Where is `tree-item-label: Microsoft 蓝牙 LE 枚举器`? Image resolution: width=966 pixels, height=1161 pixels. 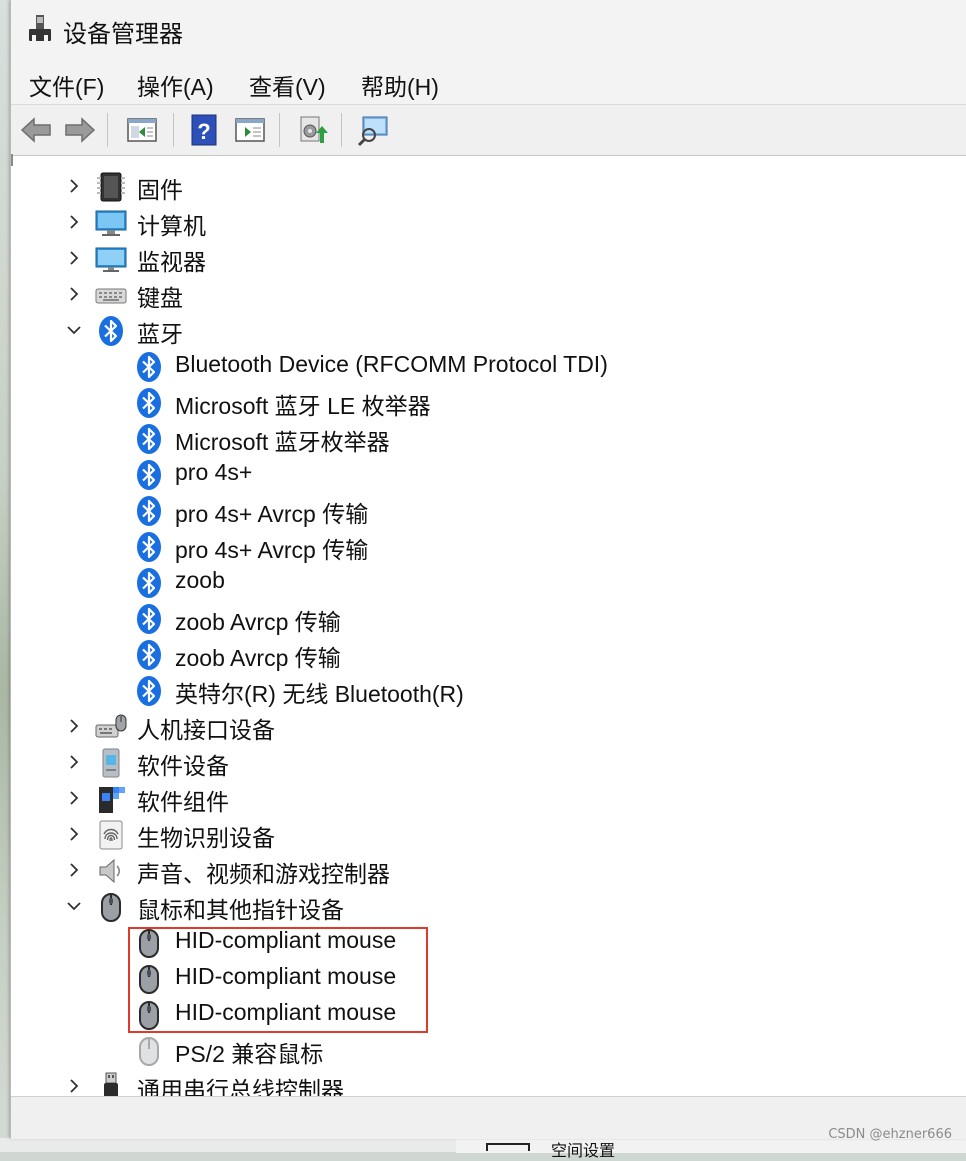 tree-item-label: Microsoft 蓝牙 LE 枚举器 is located at coordinates (303, 406).